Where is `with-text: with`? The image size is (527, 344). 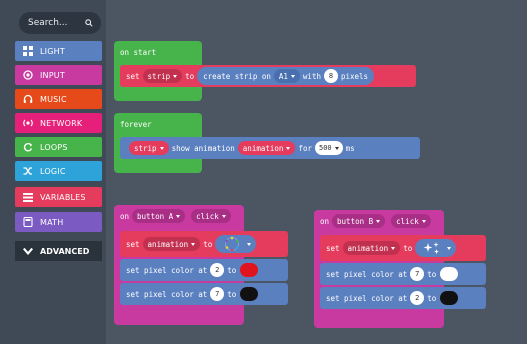 with-text: with is located at coordinates (311, 76).